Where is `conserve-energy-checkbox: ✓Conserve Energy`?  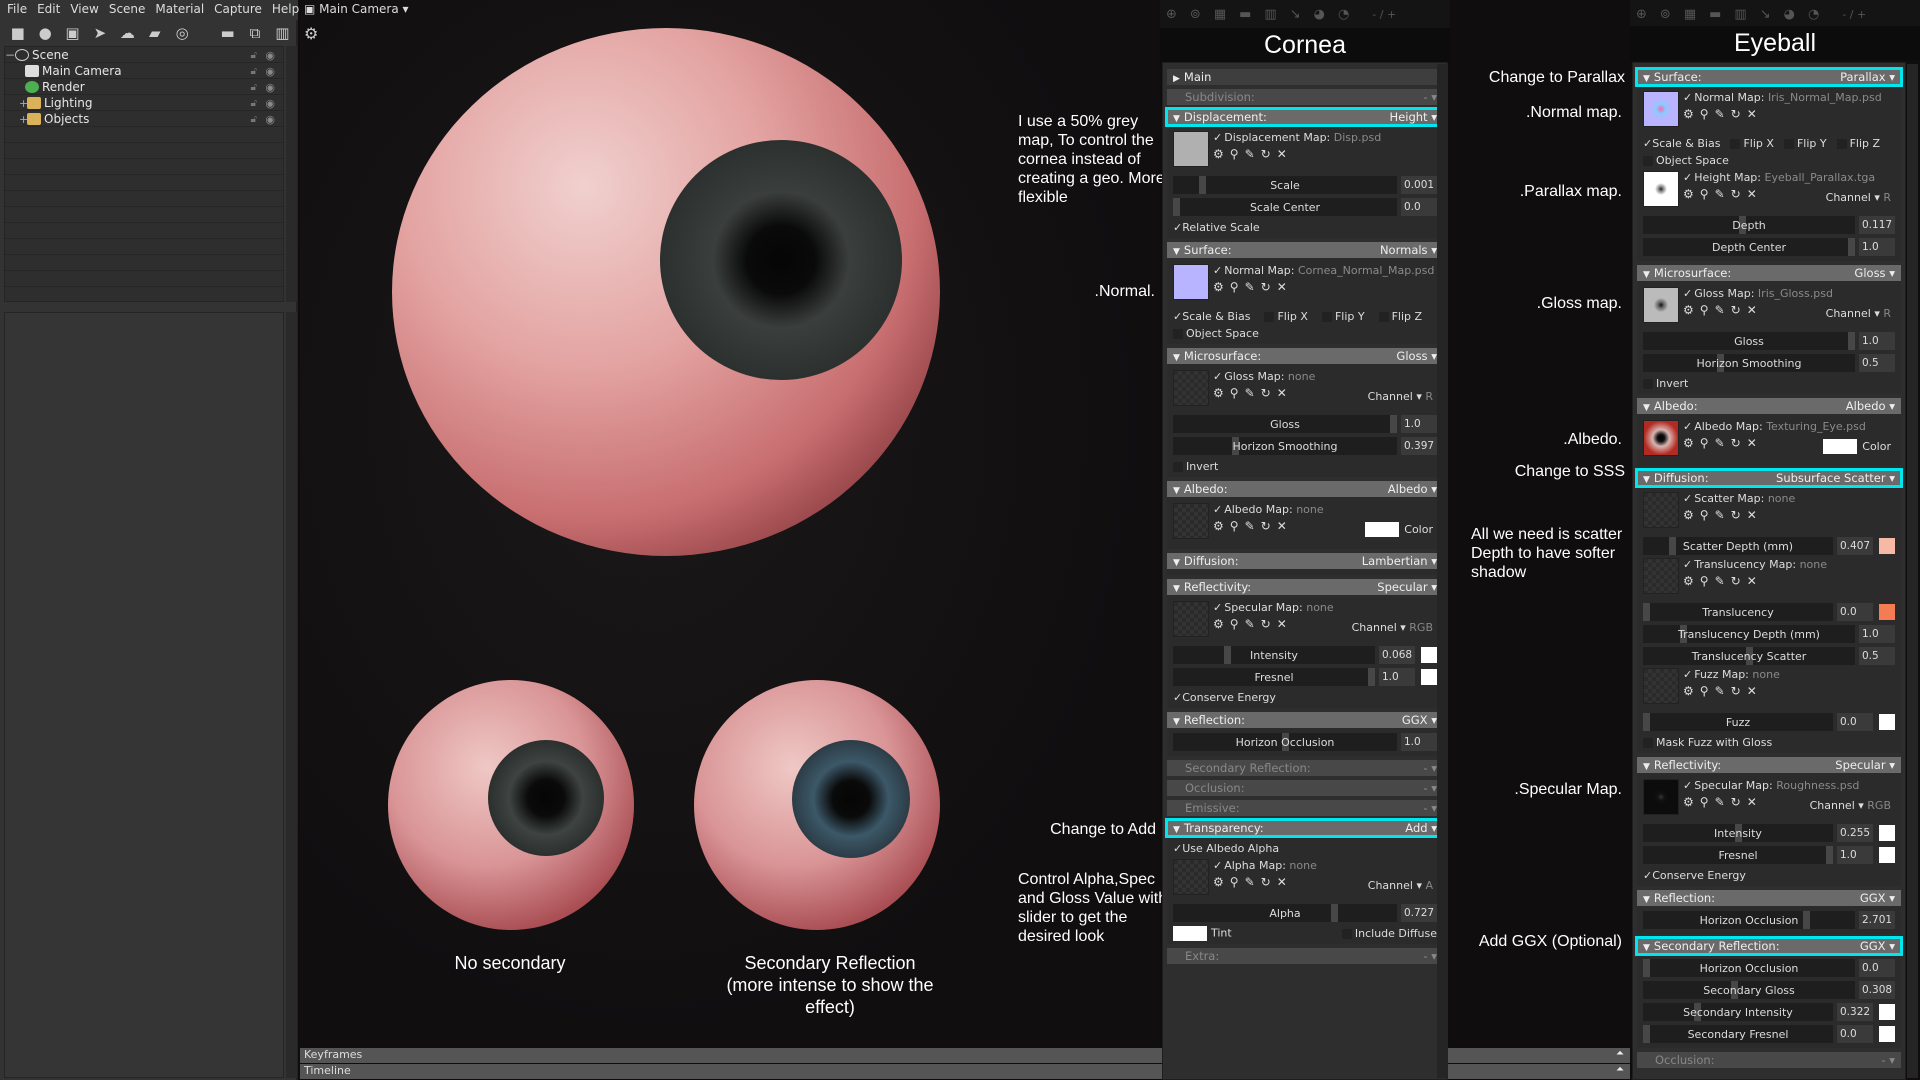
conserve-energy-checkbox: ✓Conserve Energy is located at coordinates (1694, 875).